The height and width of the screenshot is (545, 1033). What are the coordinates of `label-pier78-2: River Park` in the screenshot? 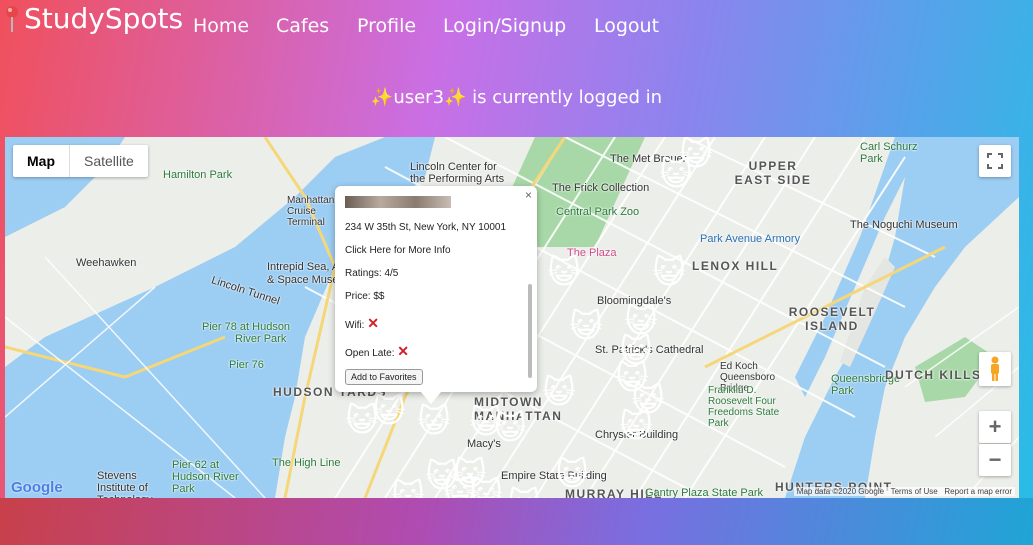 It's located at (261, 339).